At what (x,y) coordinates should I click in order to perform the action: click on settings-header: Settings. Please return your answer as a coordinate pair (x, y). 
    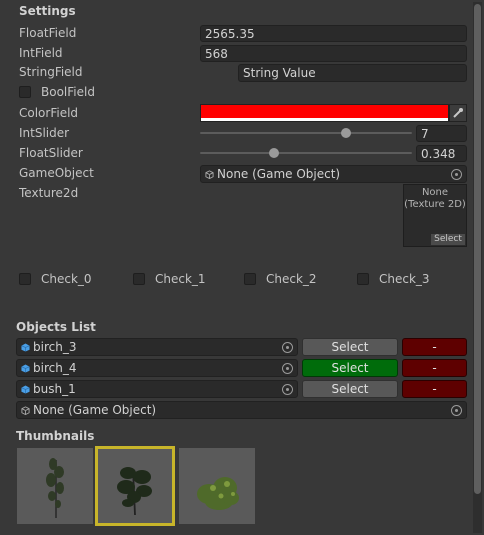
    Looking at the image, I should click on (47, 11).